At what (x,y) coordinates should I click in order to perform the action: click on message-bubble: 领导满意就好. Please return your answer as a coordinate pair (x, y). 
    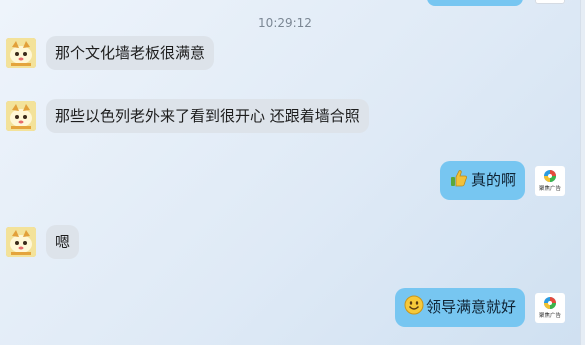
    Looking at the image, I should click on (459, 307).